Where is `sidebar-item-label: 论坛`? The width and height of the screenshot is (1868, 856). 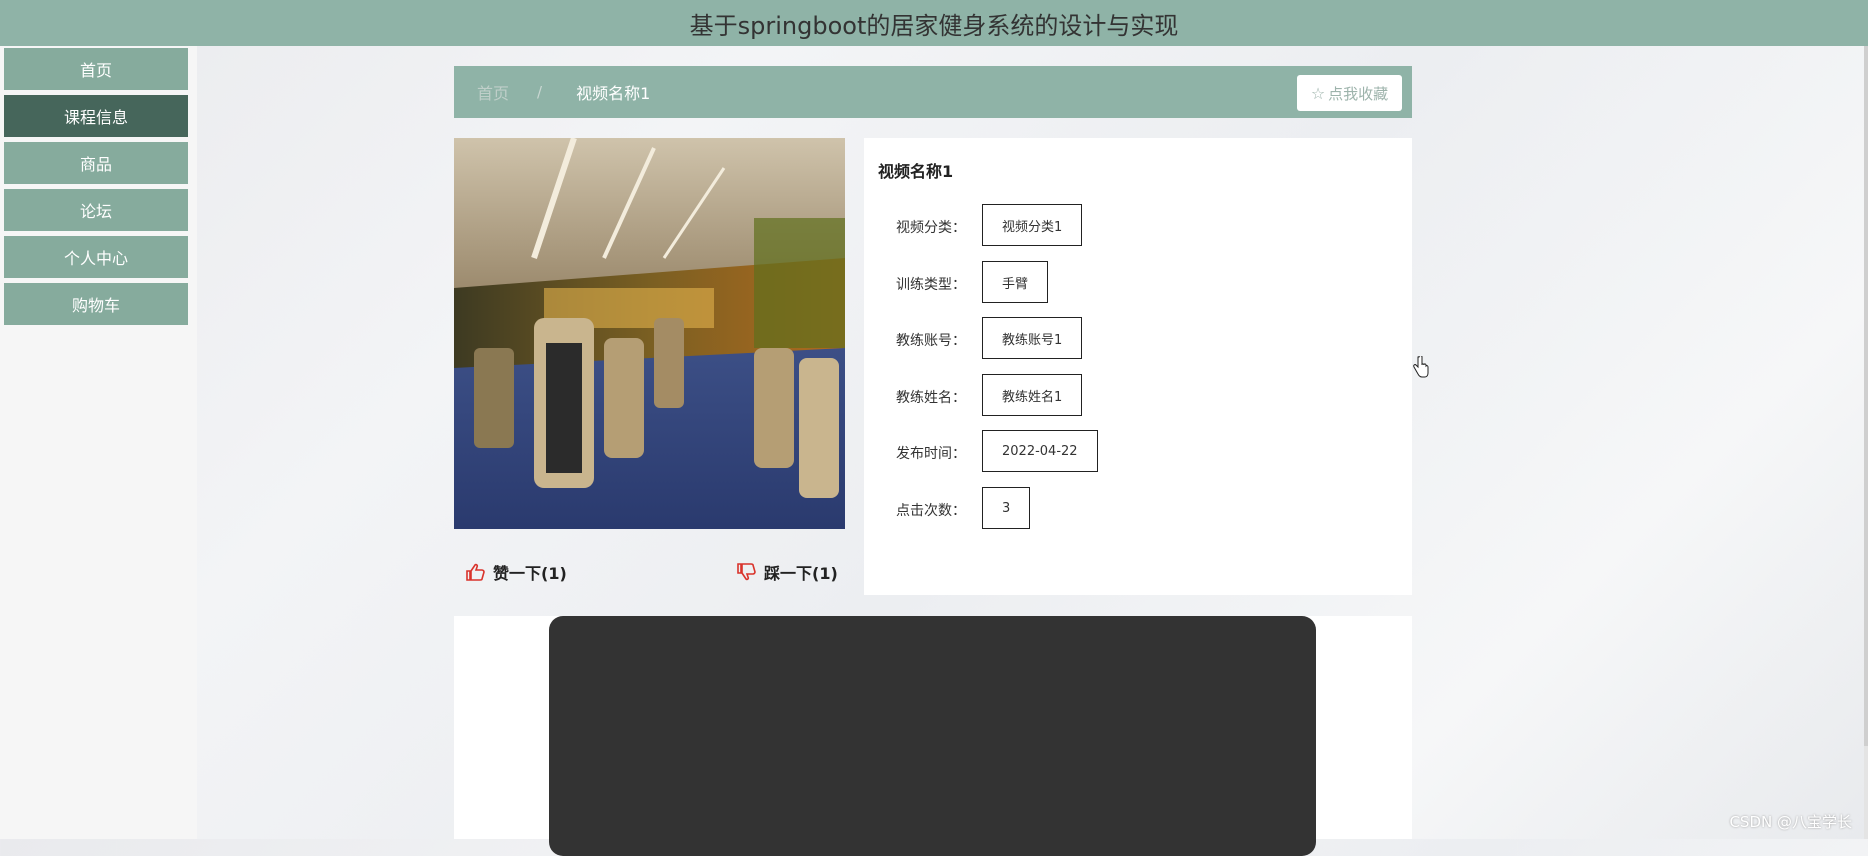 sidebar-item-label: 论坛 is located at coordinates (95, 211).